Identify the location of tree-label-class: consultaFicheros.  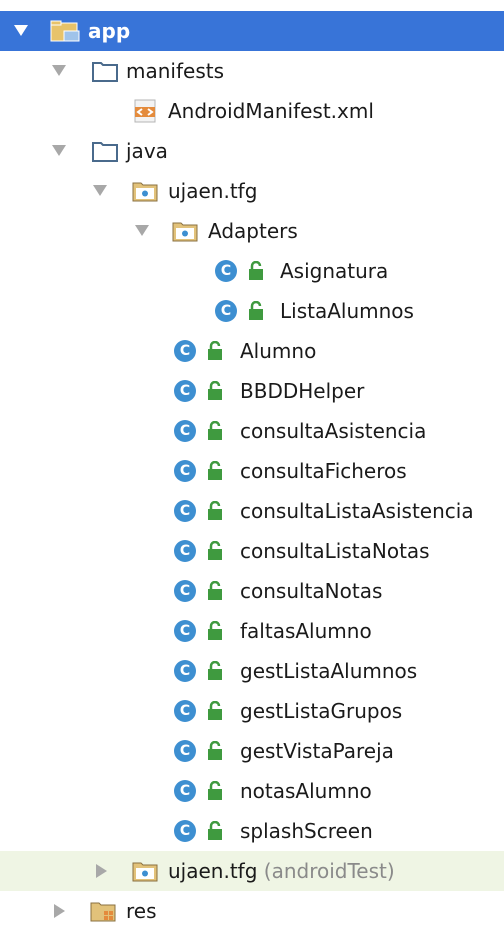
(323, 471).